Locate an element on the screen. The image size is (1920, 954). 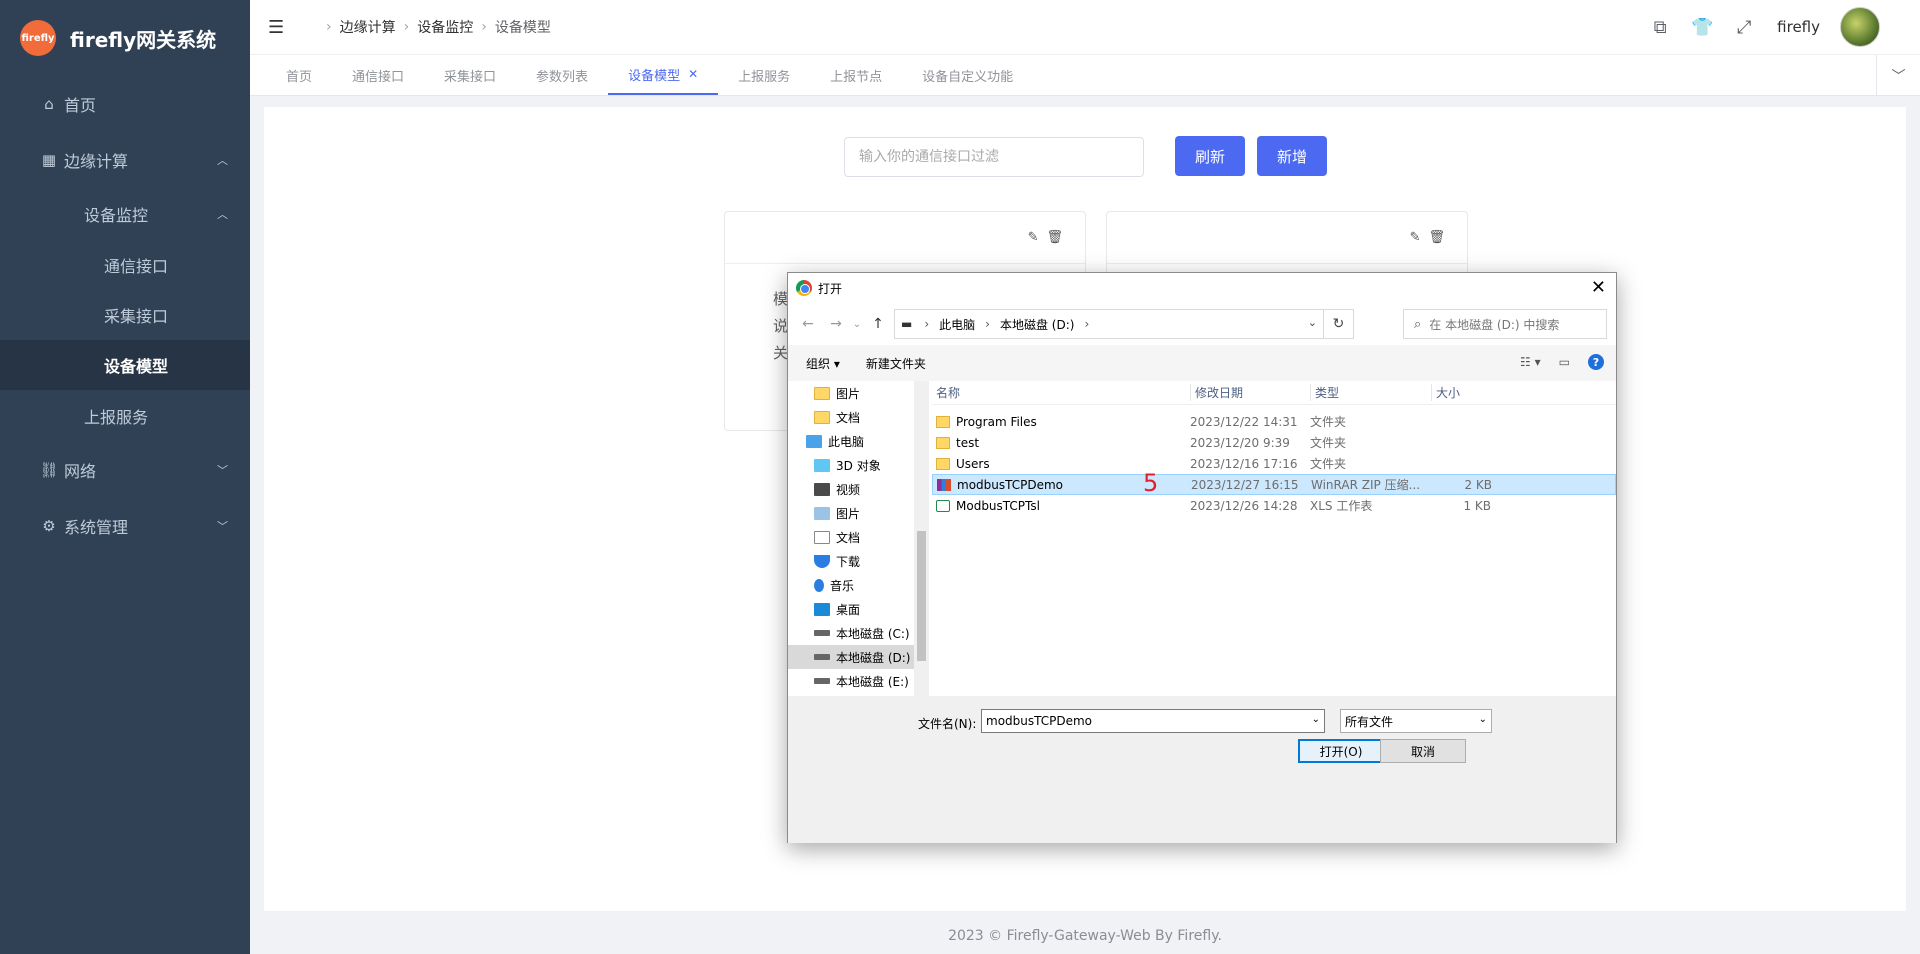
menu-home: ⌂ 首页 is located at coordinates (125, 104).